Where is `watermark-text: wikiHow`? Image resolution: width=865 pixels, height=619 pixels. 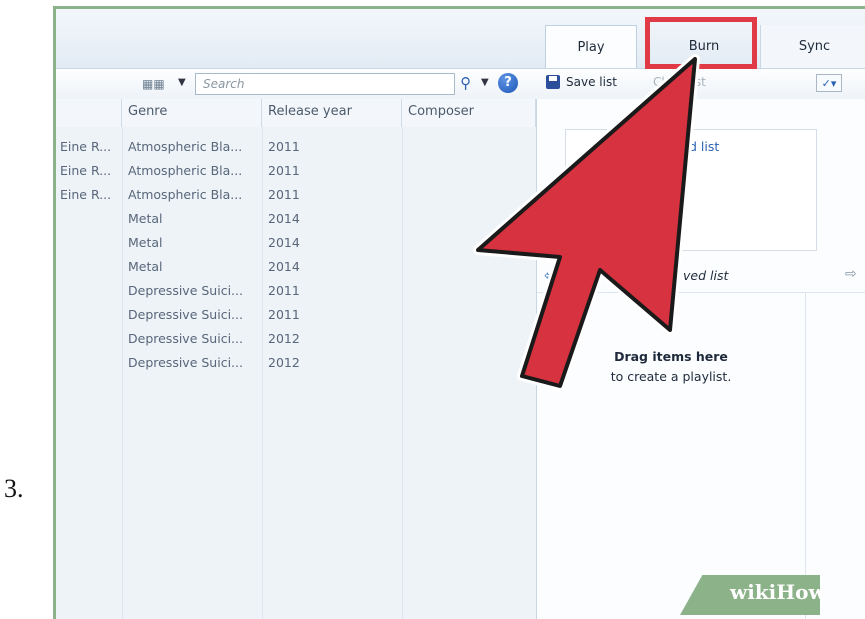 watermark-text: wikiHow is located at coordinates (778, 592).